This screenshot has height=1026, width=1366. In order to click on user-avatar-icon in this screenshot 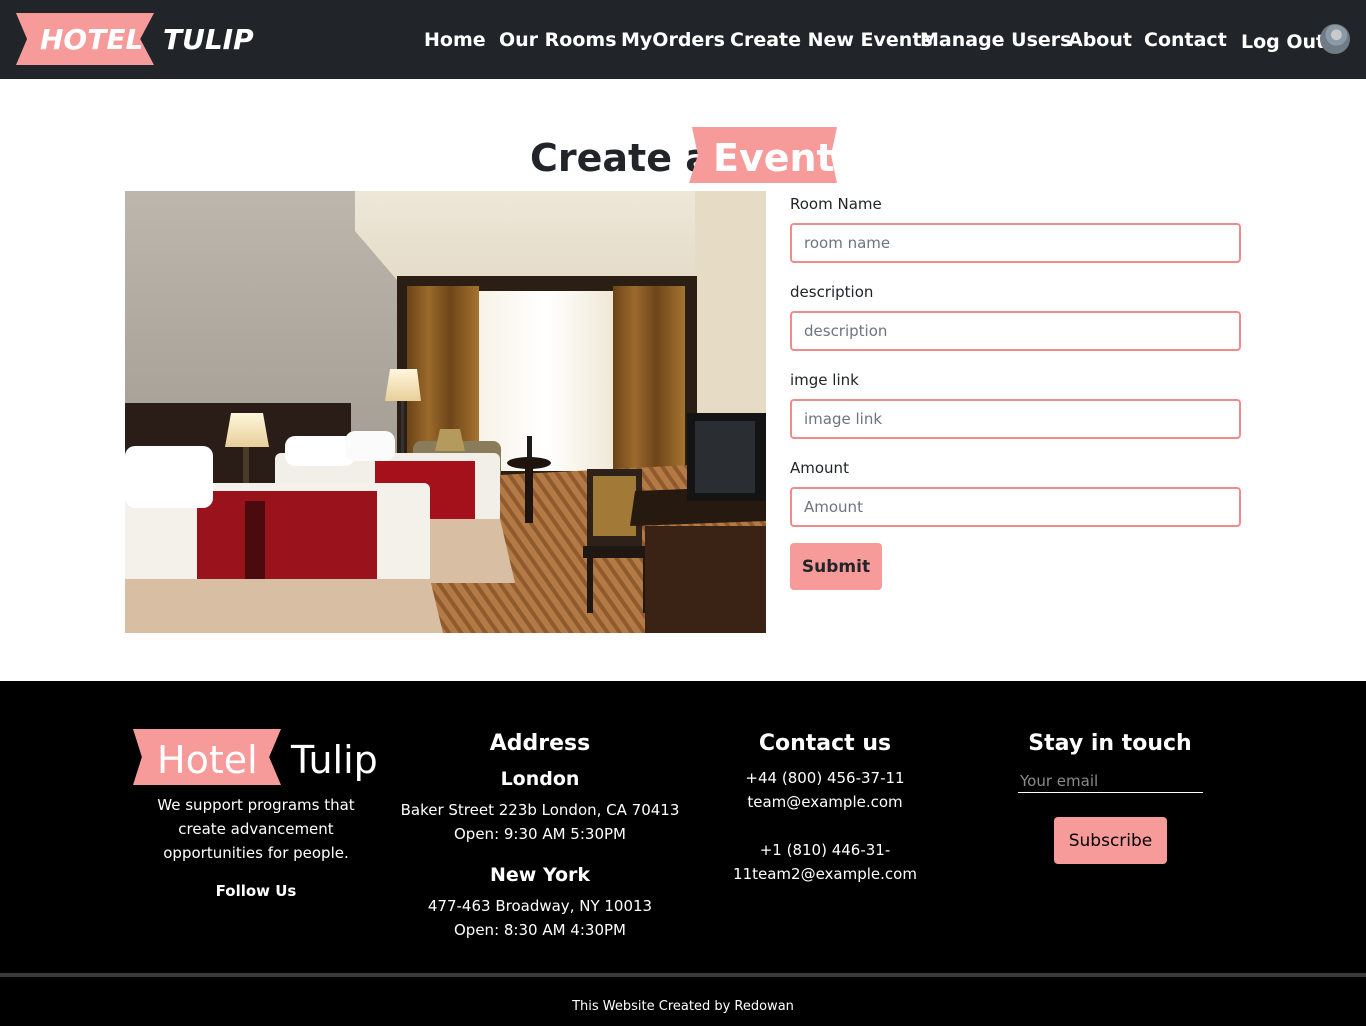, I will do `click(1335, 39)`.